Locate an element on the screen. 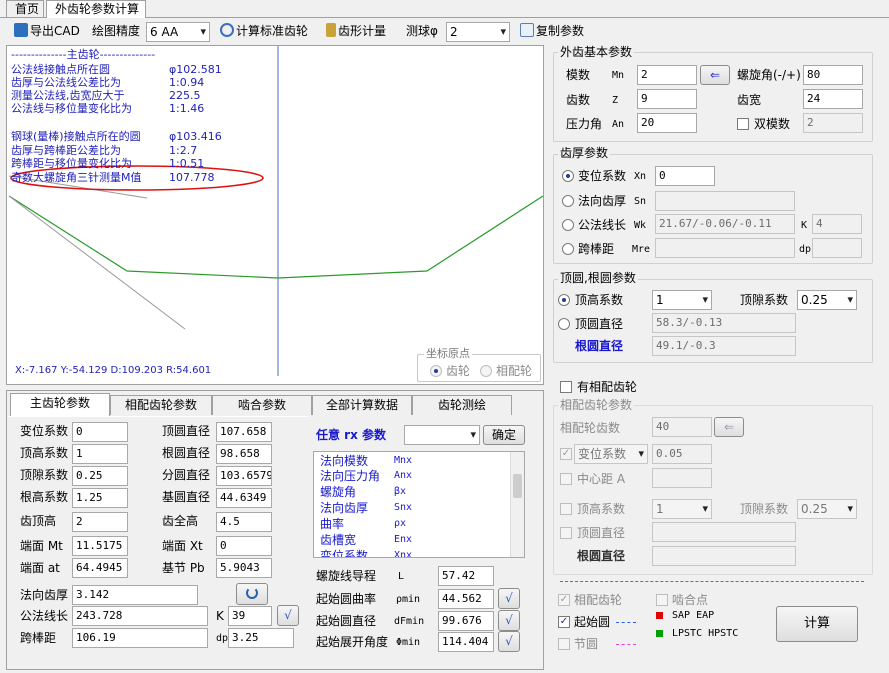 The width and height of the screenshot is (889, 673). mate-arrow-button: ⇐ is located at coordinates (729, 427).